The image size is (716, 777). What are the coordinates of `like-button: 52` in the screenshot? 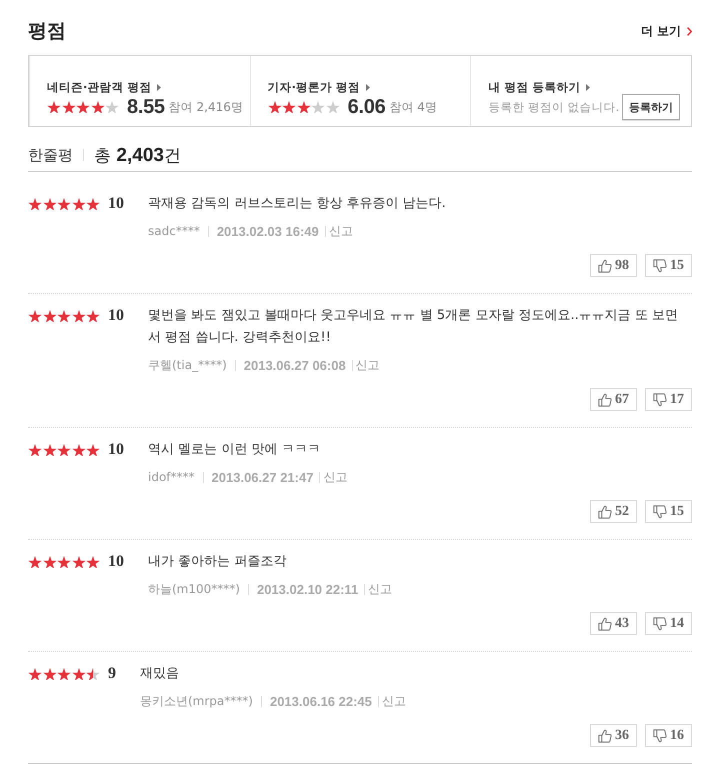 It's located at (613, 511).